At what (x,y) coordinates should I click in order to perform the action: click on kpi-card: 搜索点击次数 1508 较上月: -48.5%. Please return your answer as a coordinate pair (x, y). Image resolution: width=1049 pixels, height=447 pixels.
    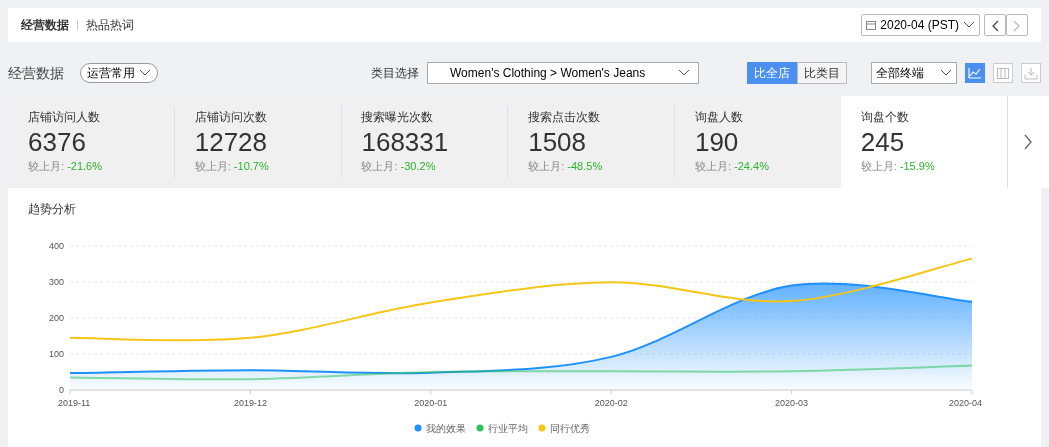
    Looking at the image, I should click on (591, 142).